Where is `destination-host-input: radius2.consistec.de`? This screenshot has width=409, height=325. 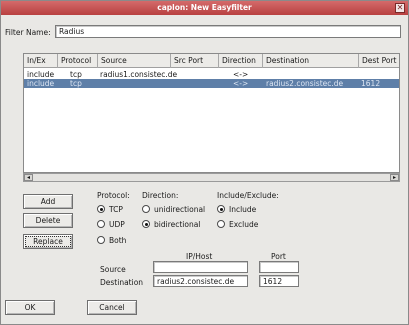
destination-host-input: radius2.consistec.de is located at coordinates (200, 281).